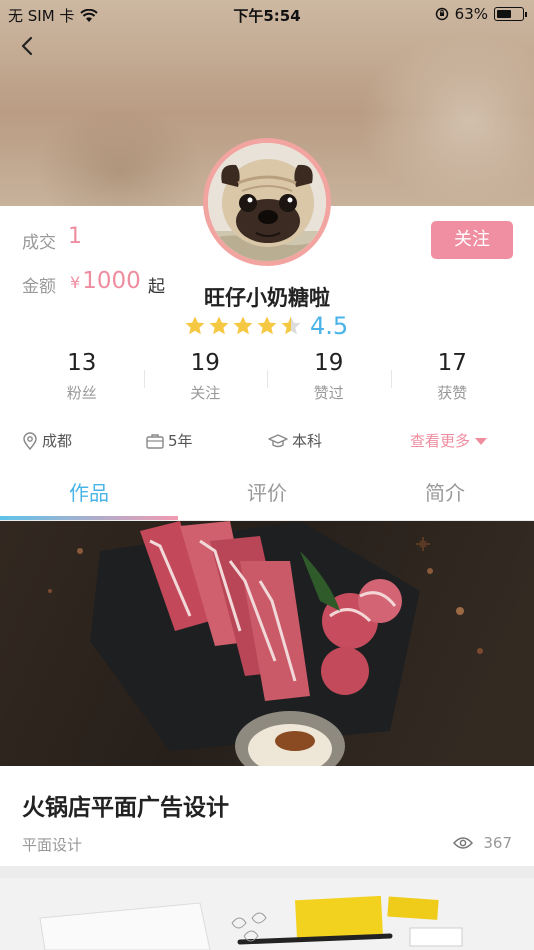 The width and height of the screenshot is (534, 950). I want to click on work-title: 火锅店平面广告设计, so click(125, 808).